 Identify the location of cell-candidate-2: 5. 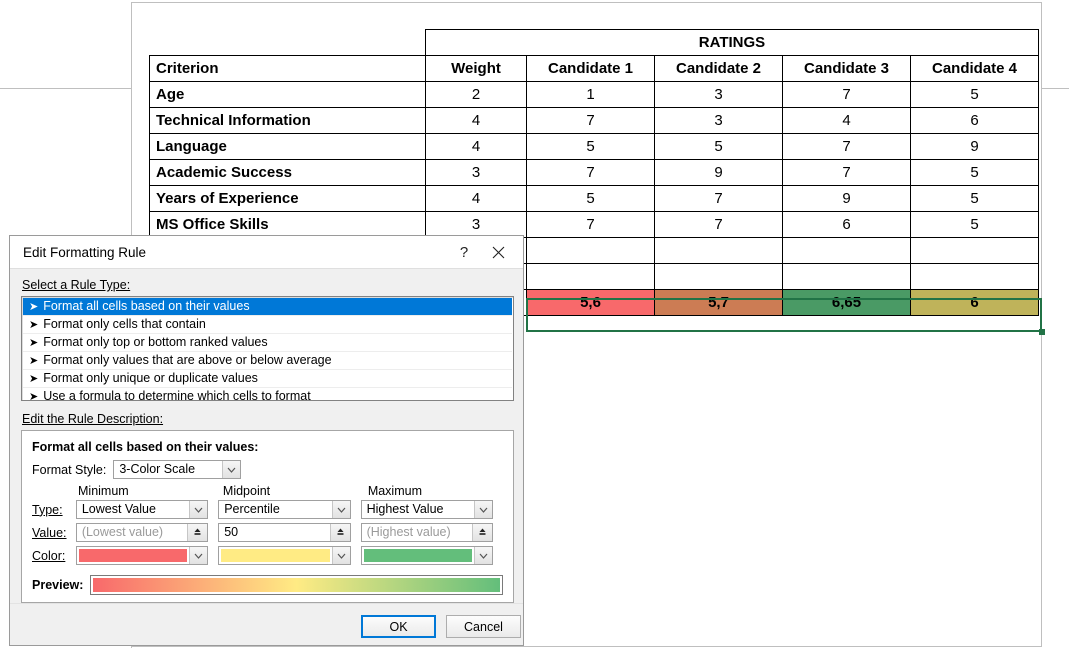
(718, 146).